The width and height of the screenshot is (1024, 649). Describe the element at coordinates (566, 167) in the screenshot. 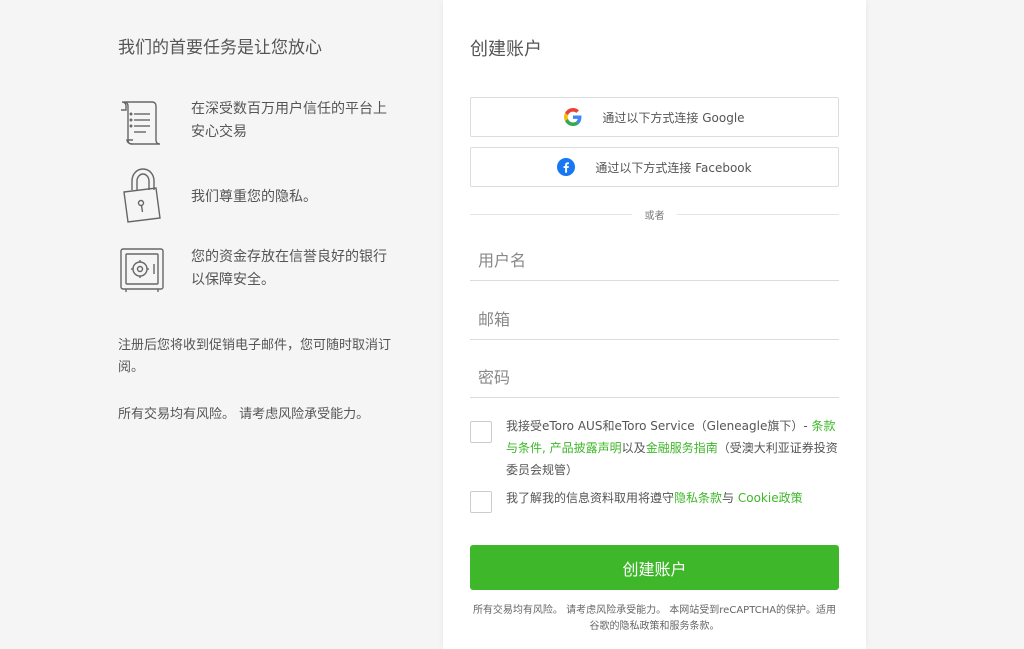

I see `facebook-logo-icon` at that location.